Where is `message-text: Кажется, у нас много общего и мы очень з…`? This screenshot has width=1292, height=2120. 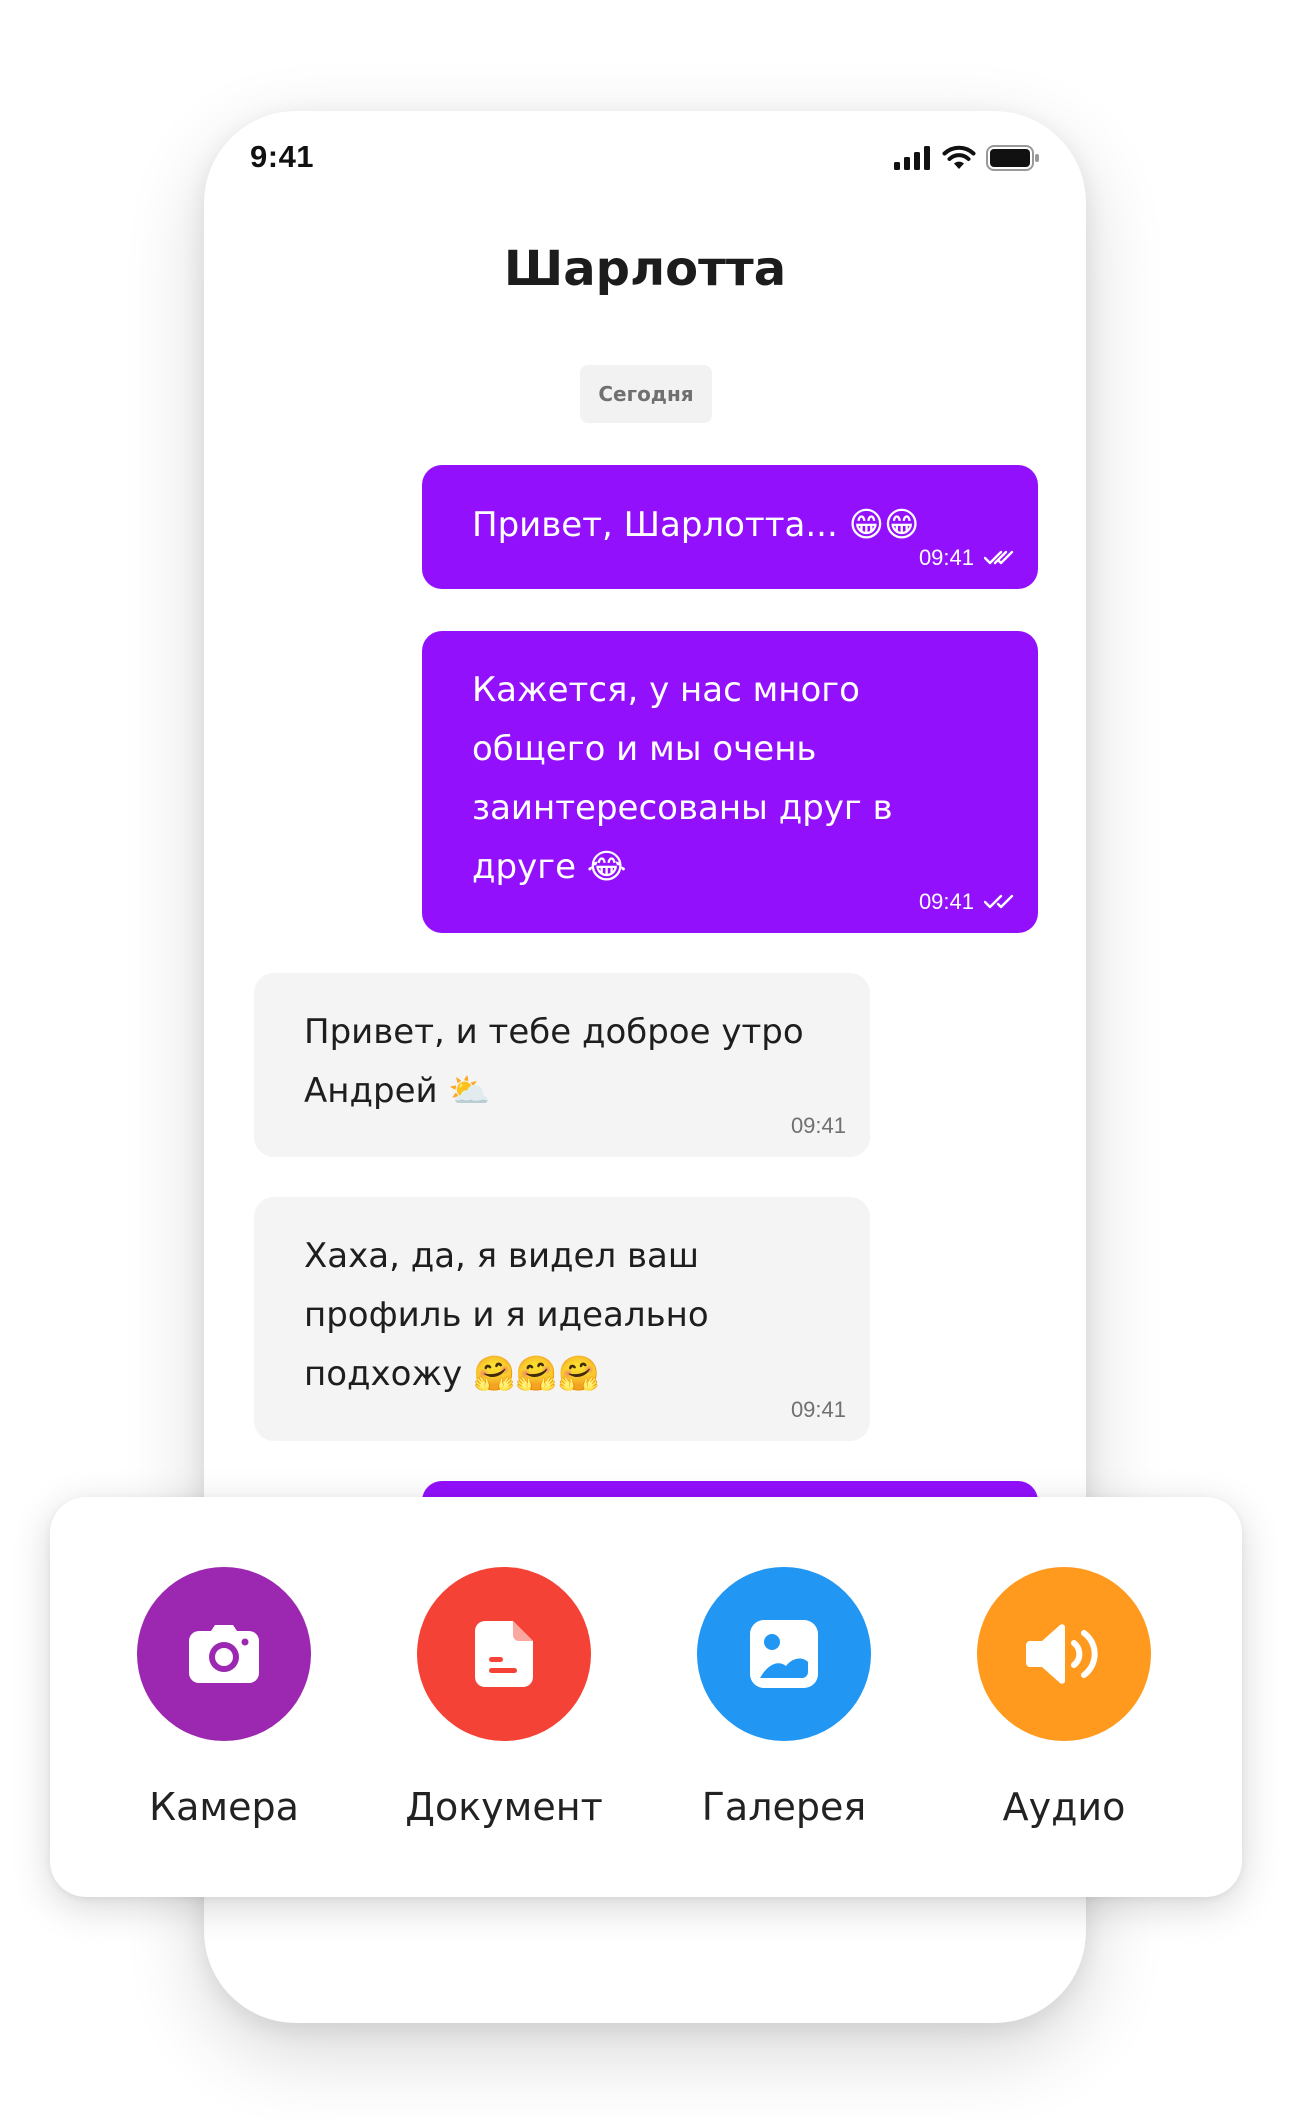 message-text: Кажется, у нас много общего и мы очень з… is located at coordinates (682, 778).